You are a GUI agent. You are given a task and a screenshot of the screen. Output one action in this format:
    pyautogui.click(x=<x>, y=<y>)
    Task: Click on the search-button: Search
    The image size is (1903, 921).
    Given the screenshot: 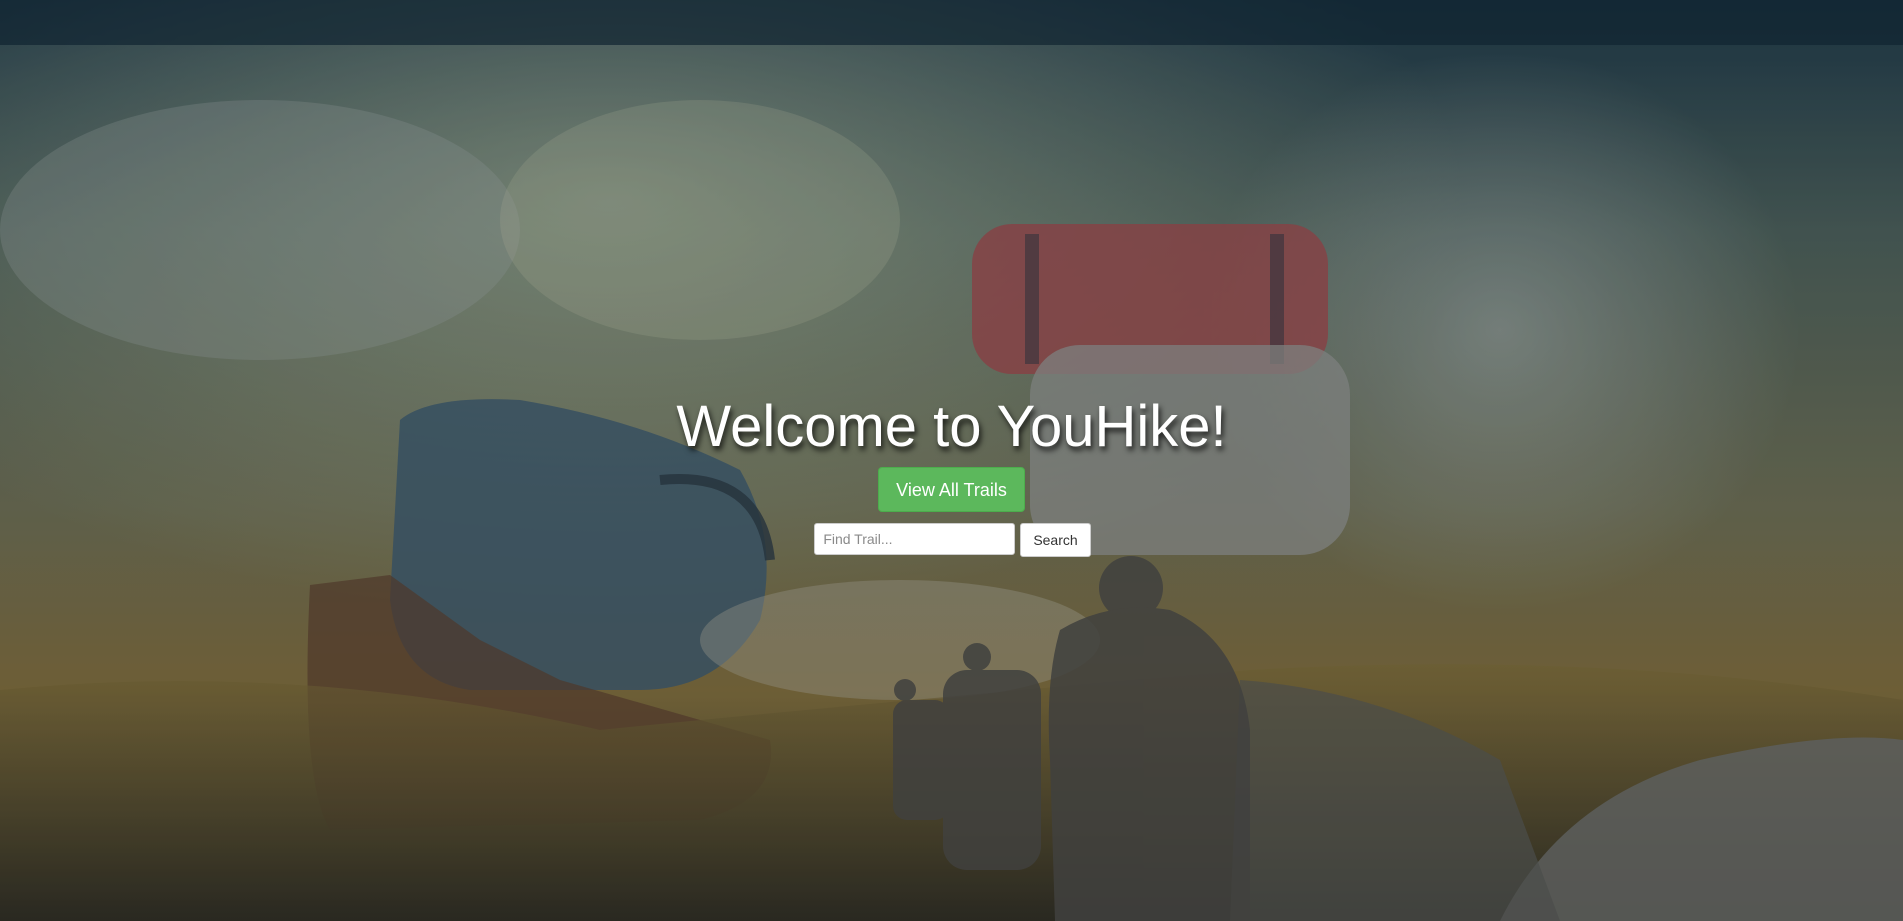 What is the action you would take?
    pyautogui.click(x=1055, y=540)
    